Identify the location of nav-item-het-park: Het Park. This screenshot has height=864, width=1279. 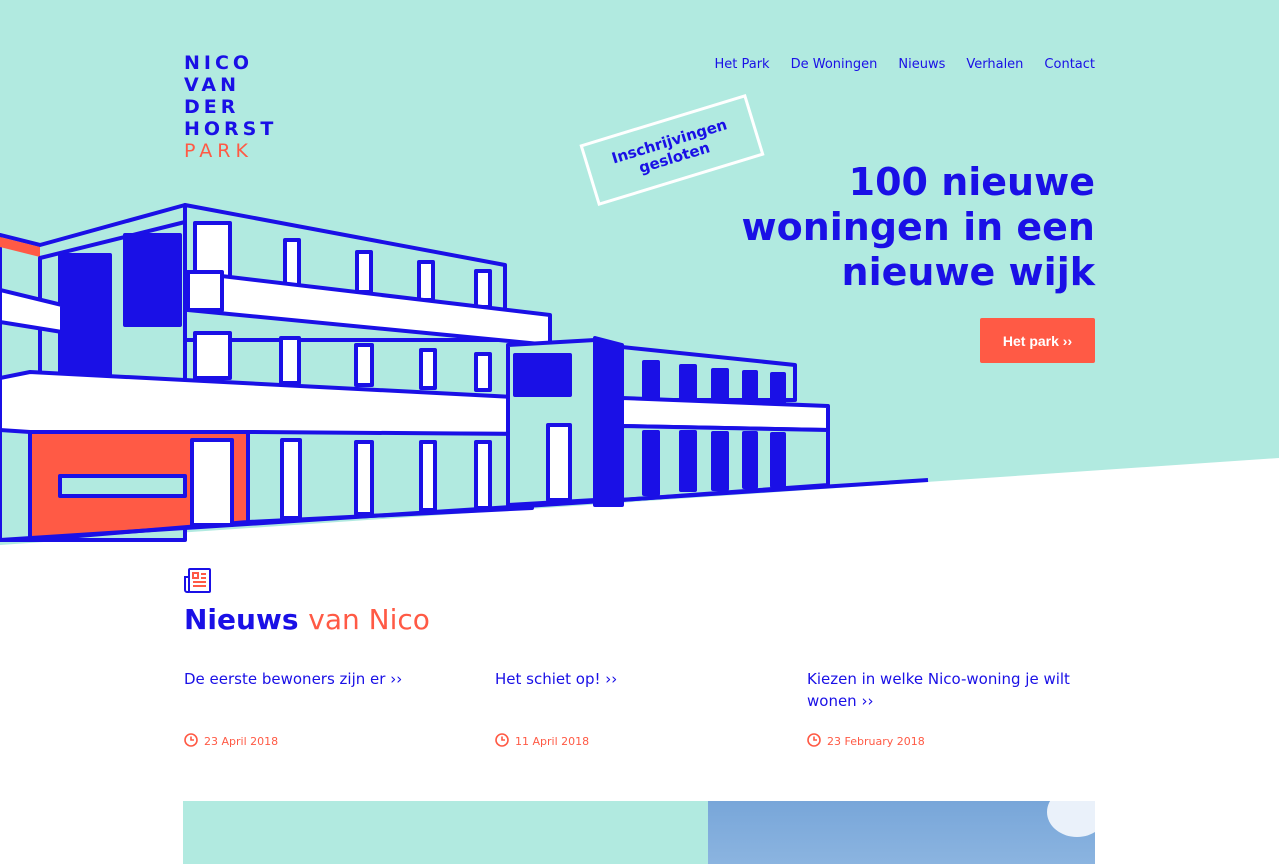
(741, 64).